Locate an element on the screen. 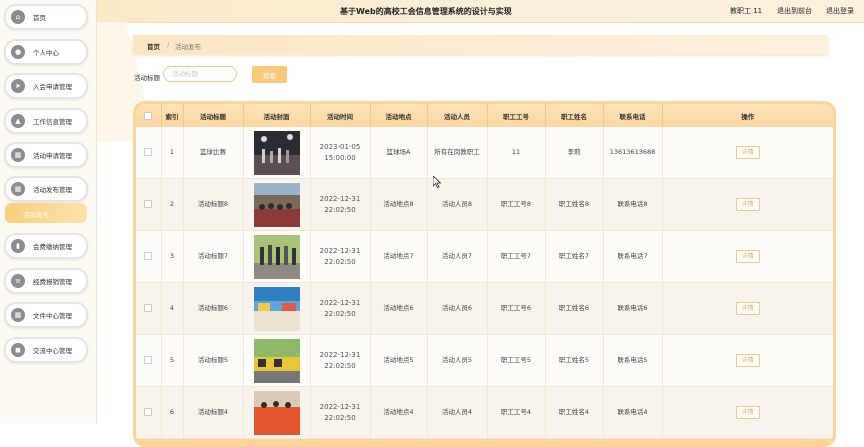  back-to-frontend-link: 退出到前台 is located at coordinates (794, 11).